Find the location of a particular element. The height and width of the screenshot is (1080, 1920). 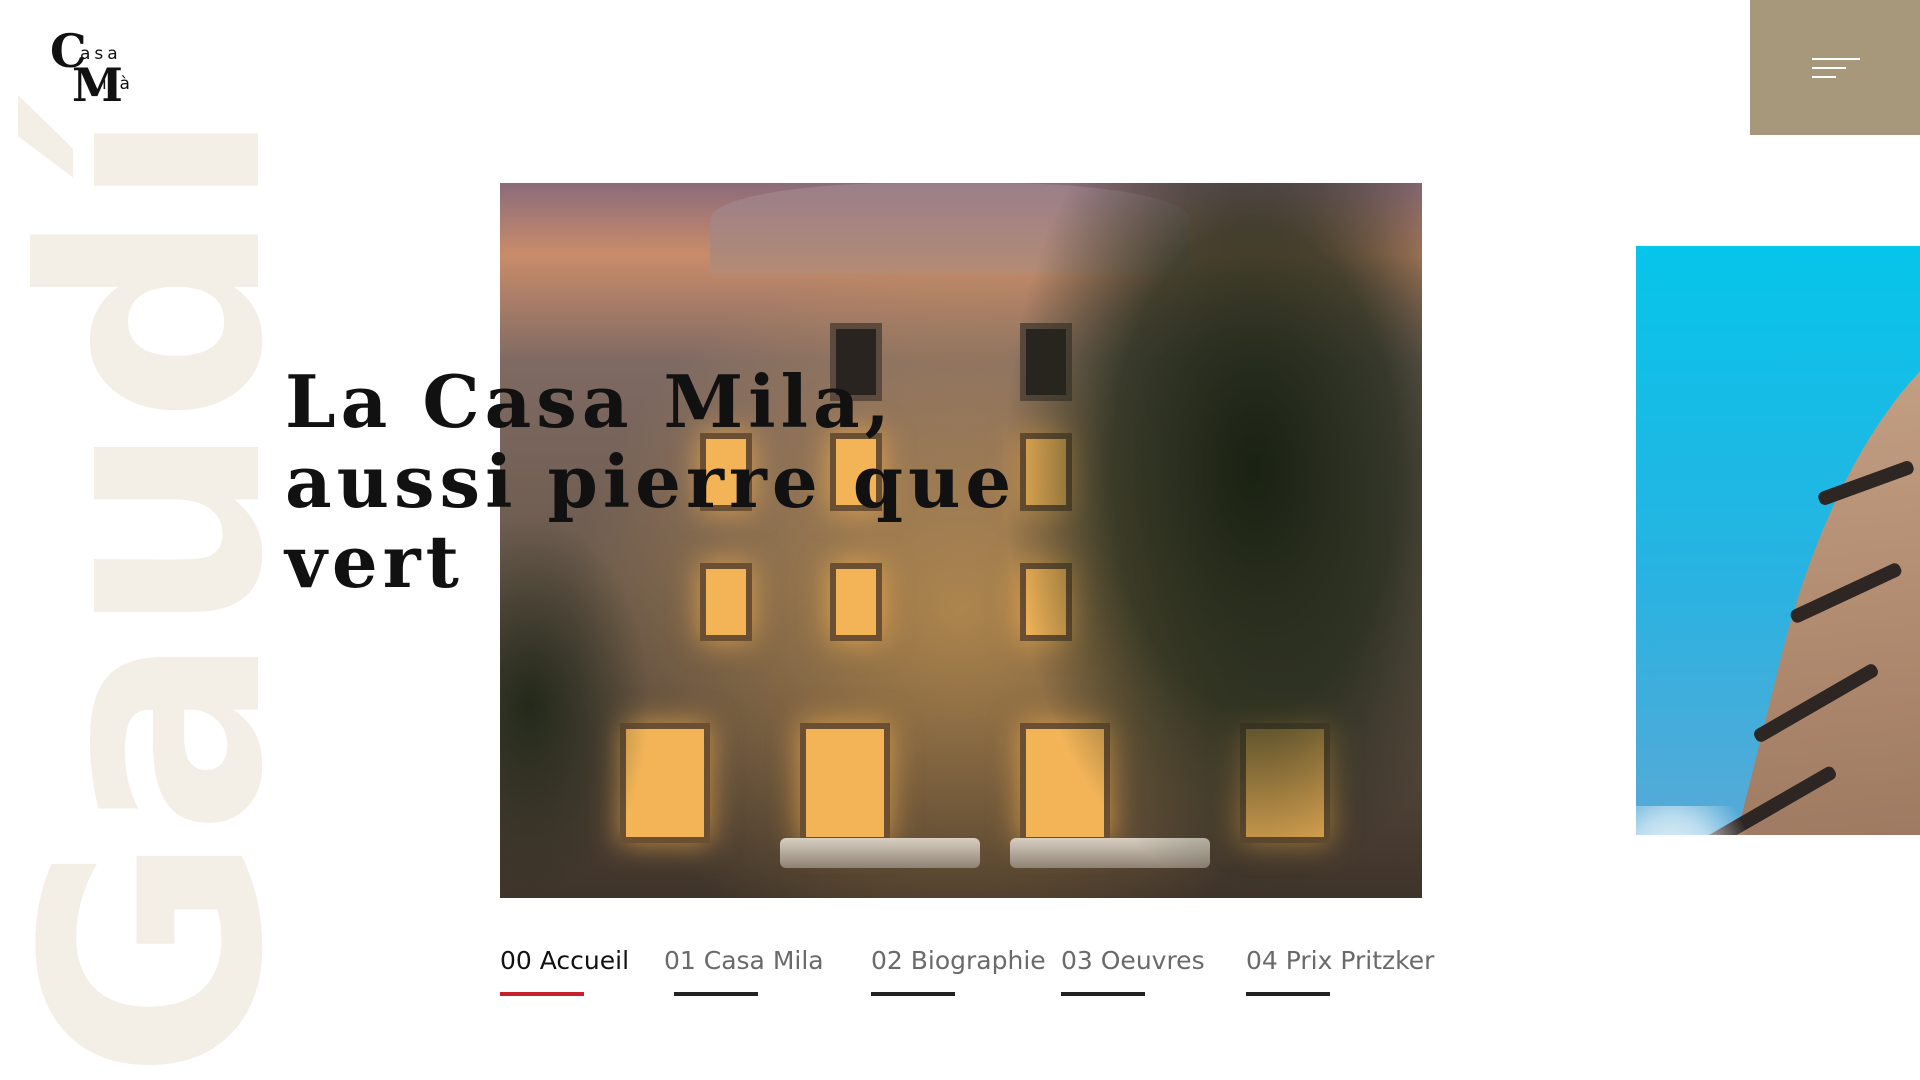

logo: C asa M ilà is located at coordinates (105, 68).